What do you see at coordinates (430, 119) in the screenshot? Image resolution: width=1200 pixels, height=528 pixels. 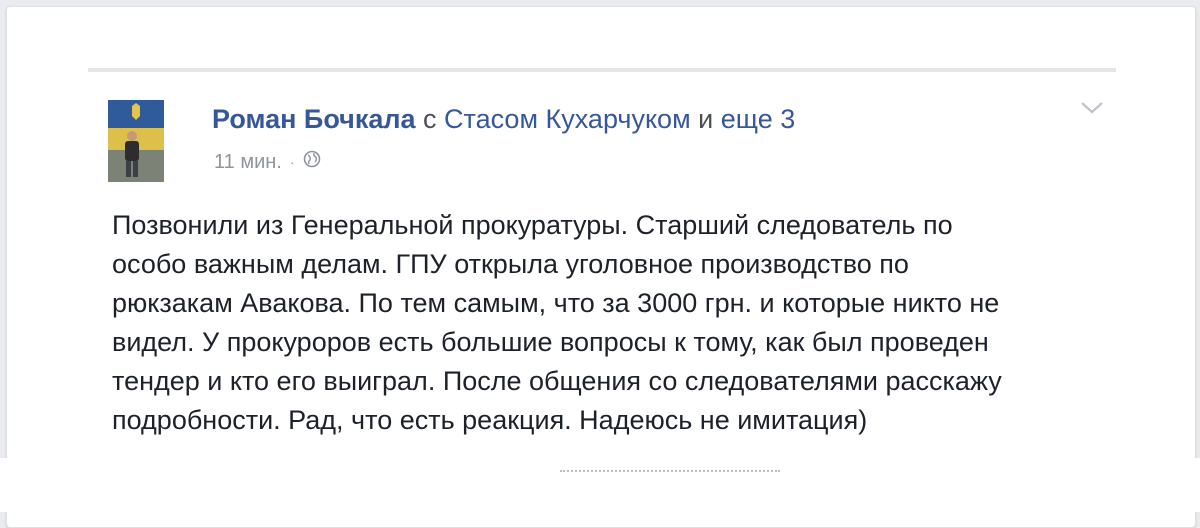 I see `with-word: с` at bounding box center [430, 119].